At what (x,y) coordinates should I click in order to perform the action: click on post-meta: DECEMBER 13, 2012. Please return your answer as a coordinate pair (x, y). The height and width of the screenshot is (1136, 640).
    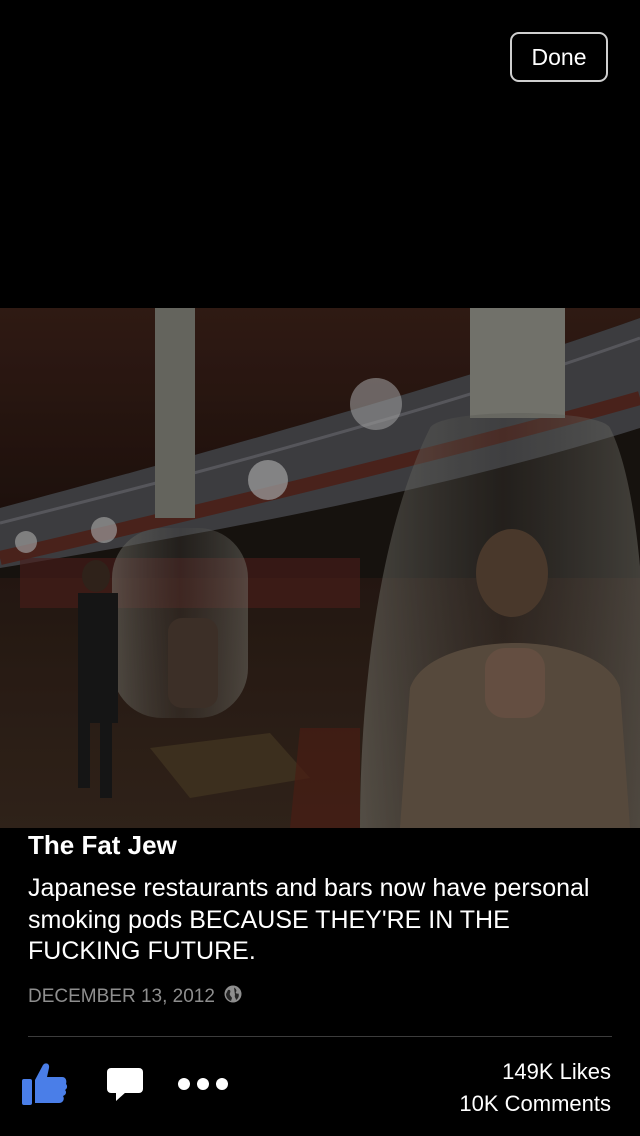
    Looking at the image, I should click on (135, 997).